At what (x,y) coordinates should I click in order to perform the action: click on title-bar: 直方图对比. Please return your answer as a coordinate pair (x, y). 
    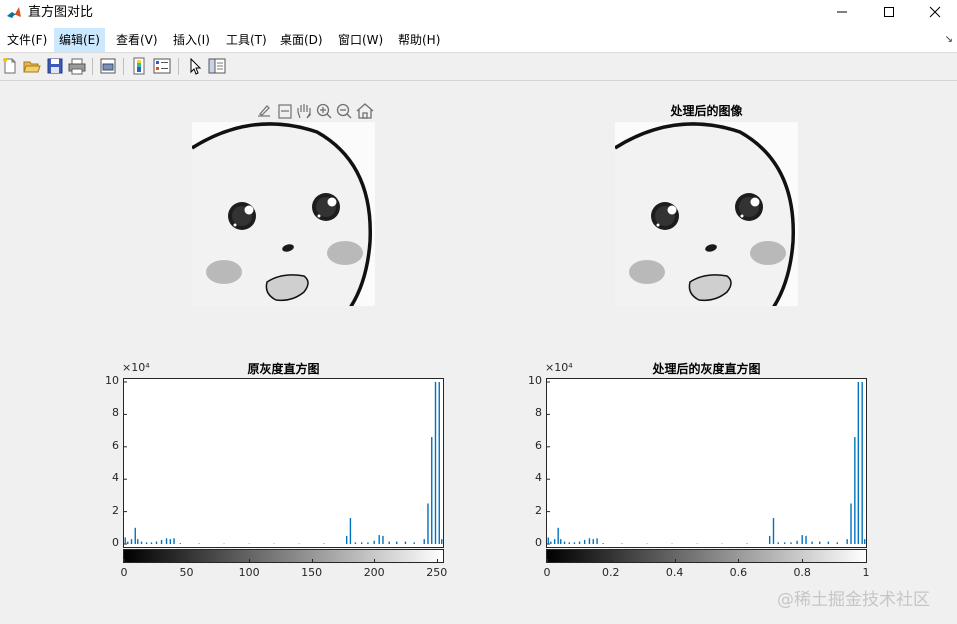
    Looking at the image, I should click on (478, 14).